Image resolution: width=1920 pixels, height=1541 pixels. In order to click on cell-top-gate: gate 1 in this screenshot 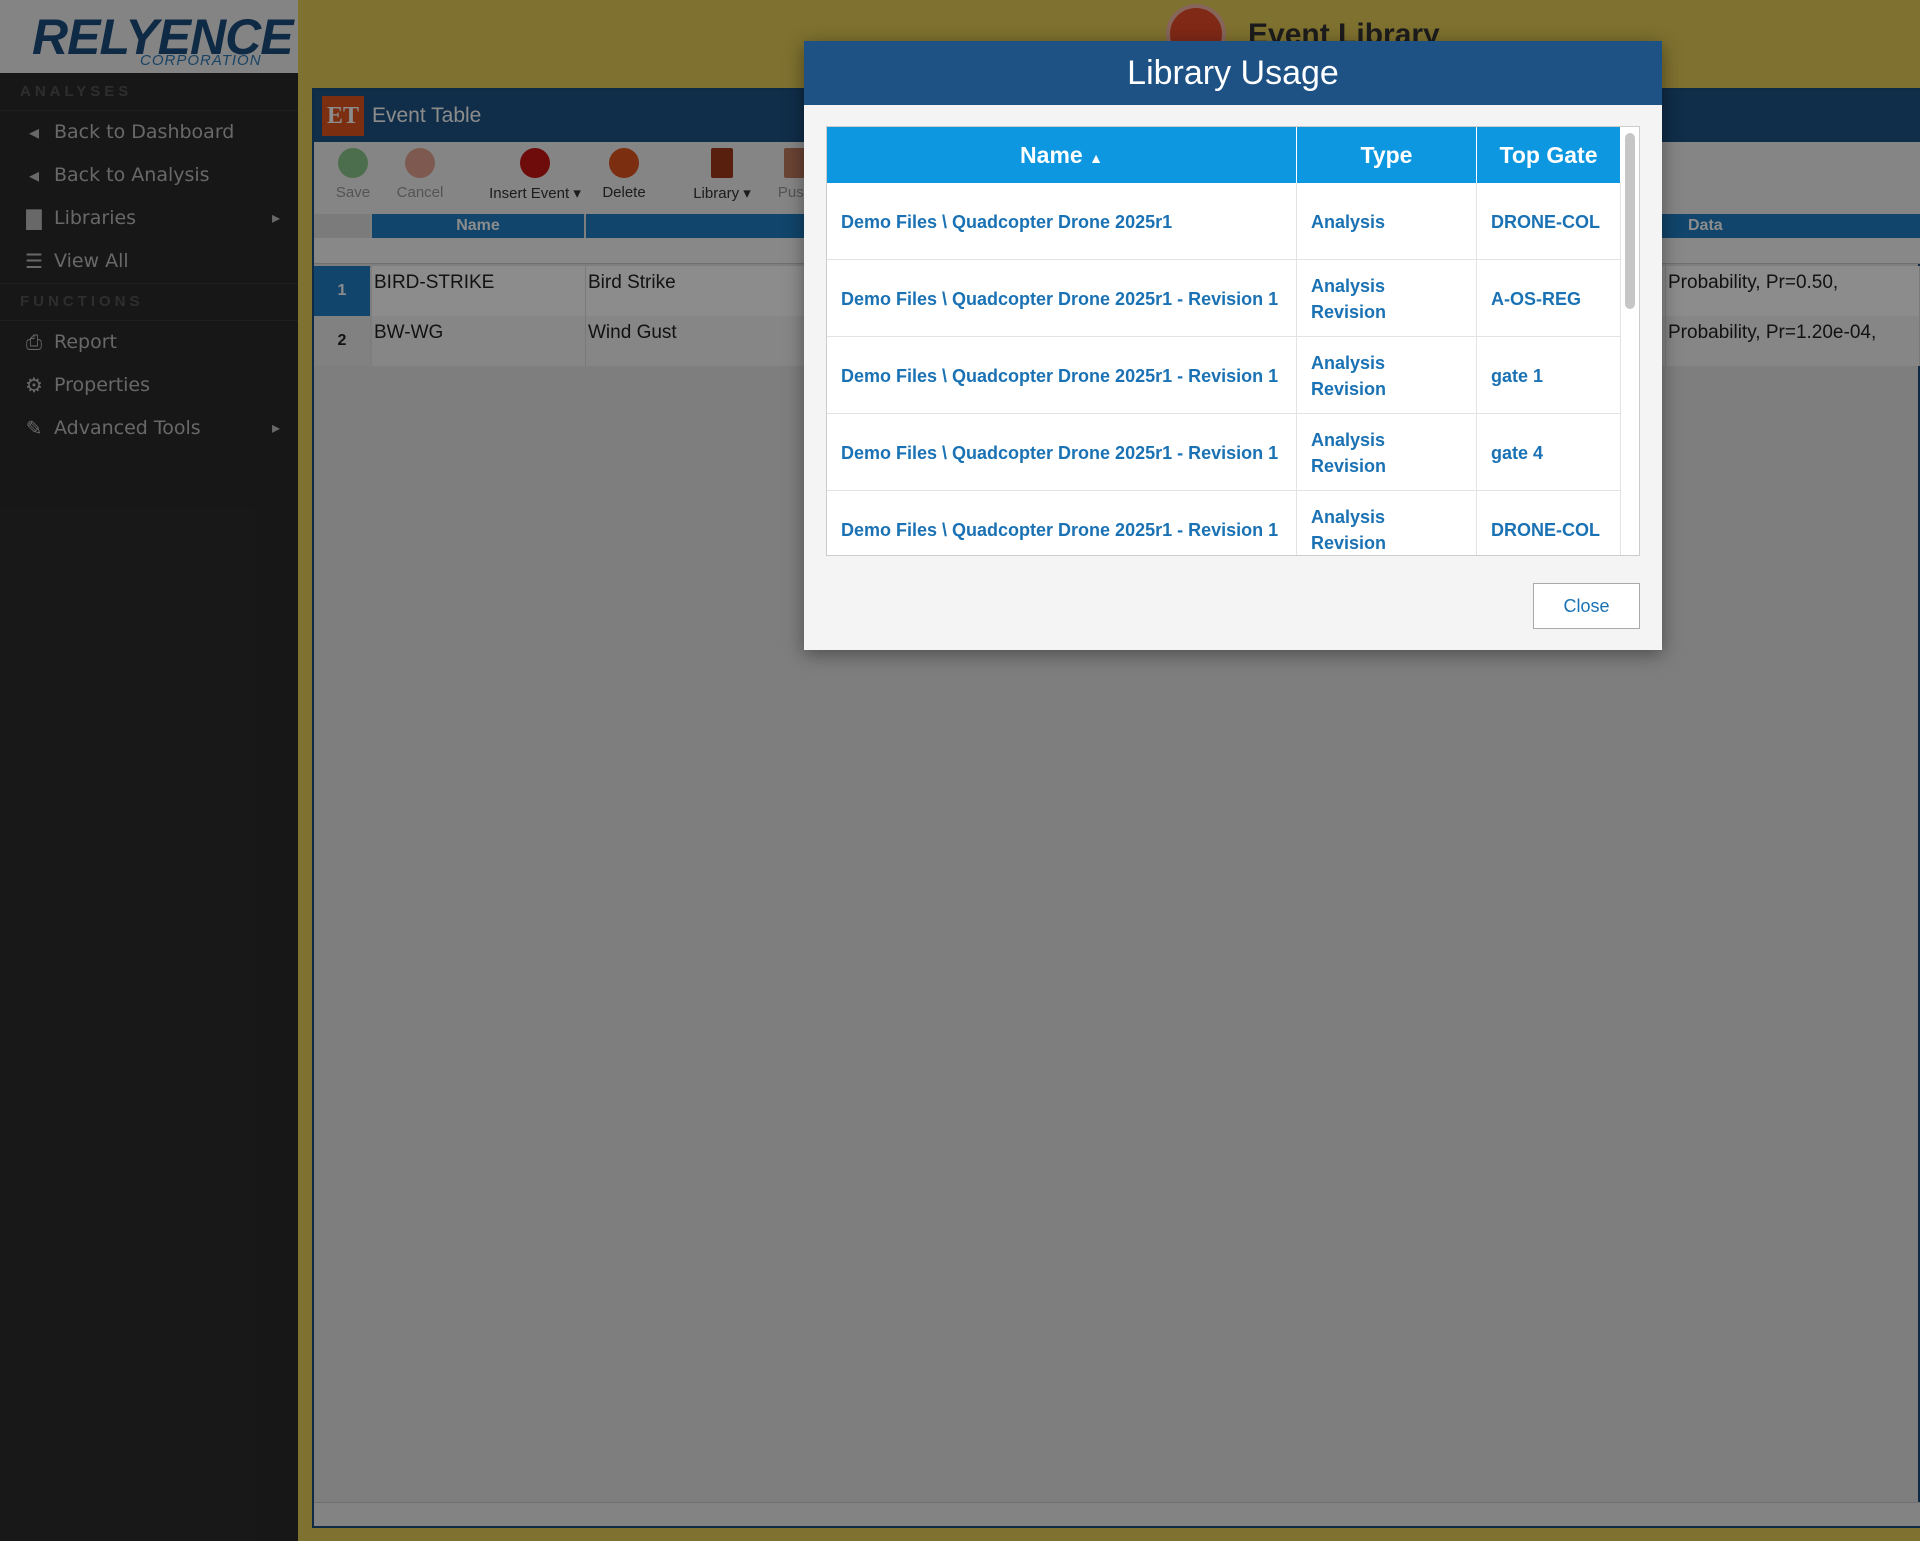, I will do `click(1549, 375)`.